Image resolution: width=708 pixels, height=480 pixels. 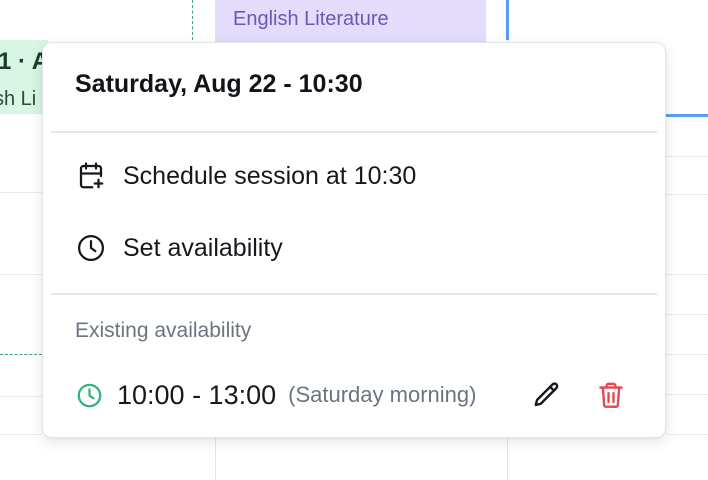 I want to click on trash-icon, so click(x=611, y=395).